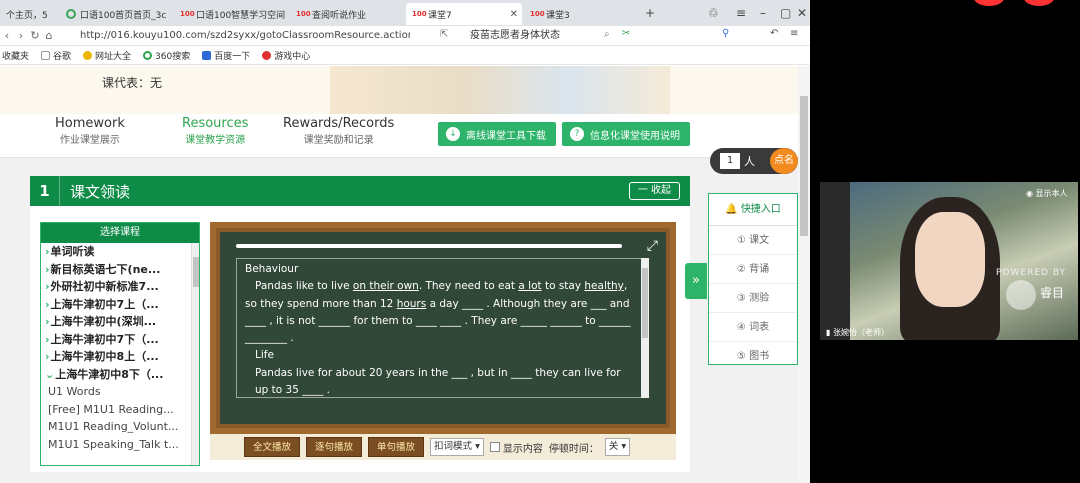  I want to click on tab-homework: 100 查阅听说作业, so click(345, 14).